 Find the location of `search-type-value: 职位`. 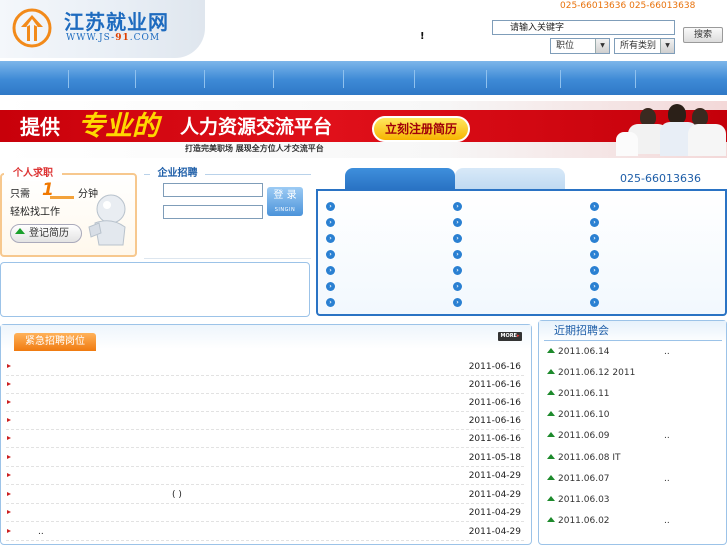

search-type-value: 职位 is located at coordinates (565, 46).